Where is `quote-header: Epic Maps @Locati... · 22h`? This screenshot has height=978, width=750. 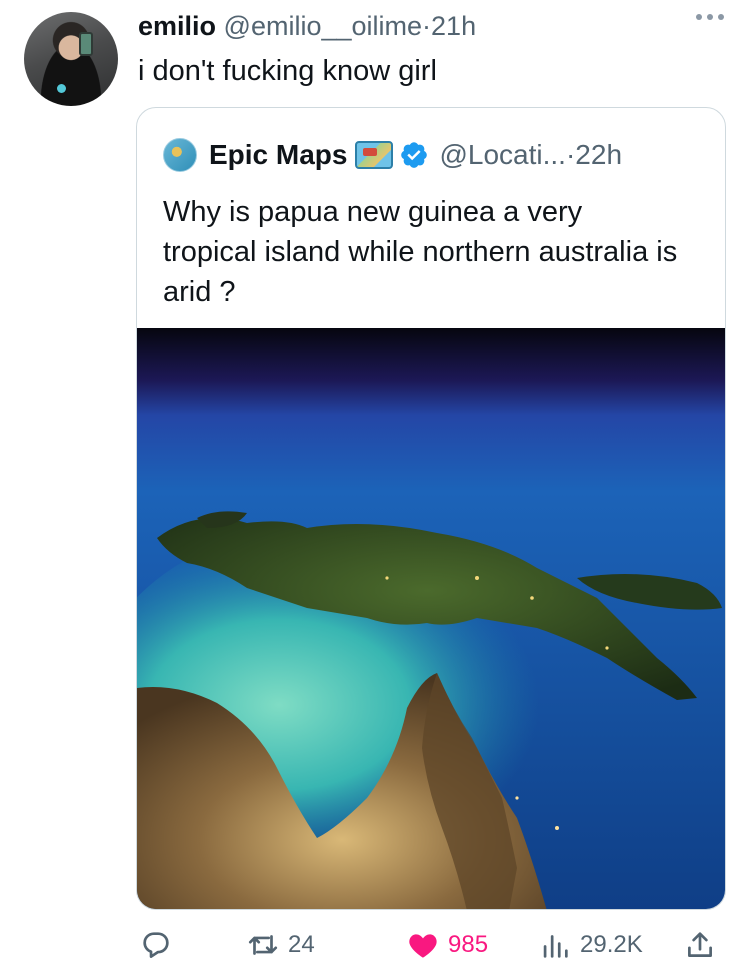
quote-header: Epic Maps @Locati... · 22h is located at coordinates (392, 155).